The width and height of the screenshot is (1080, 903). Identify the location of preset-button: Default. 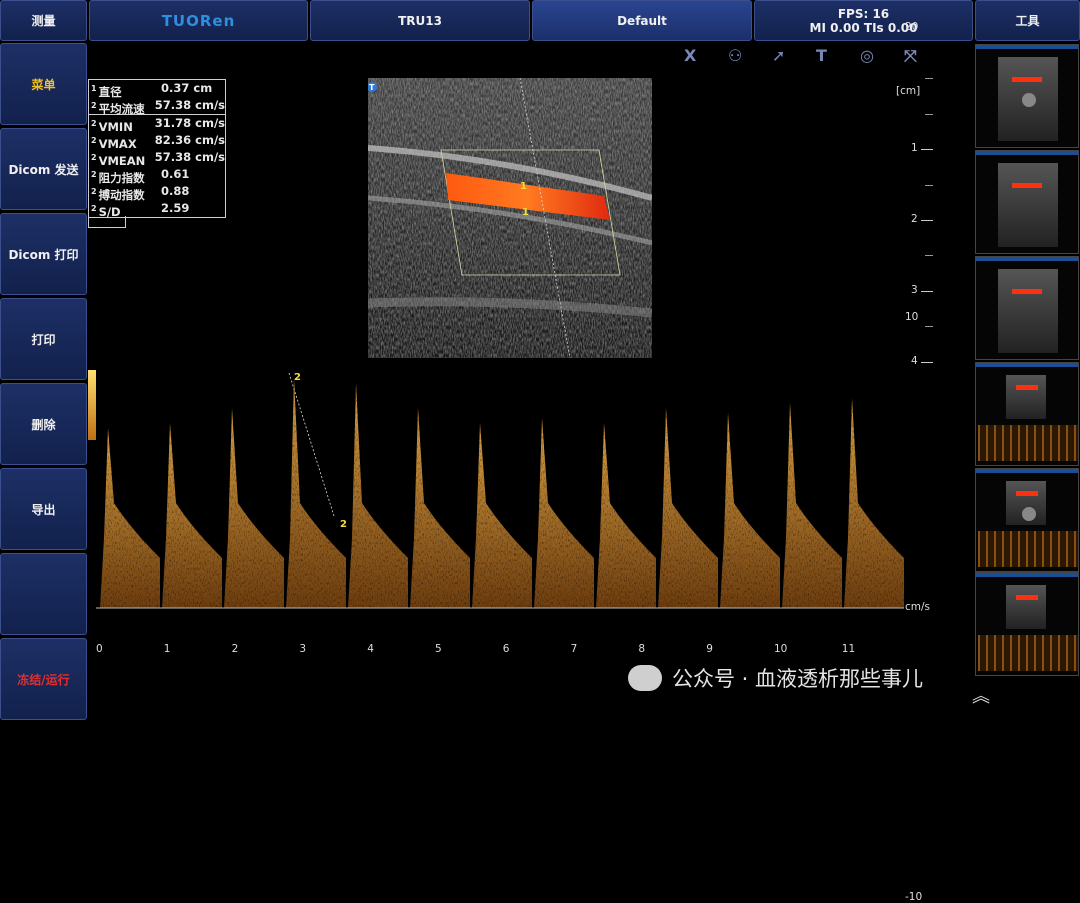
(642, 20).